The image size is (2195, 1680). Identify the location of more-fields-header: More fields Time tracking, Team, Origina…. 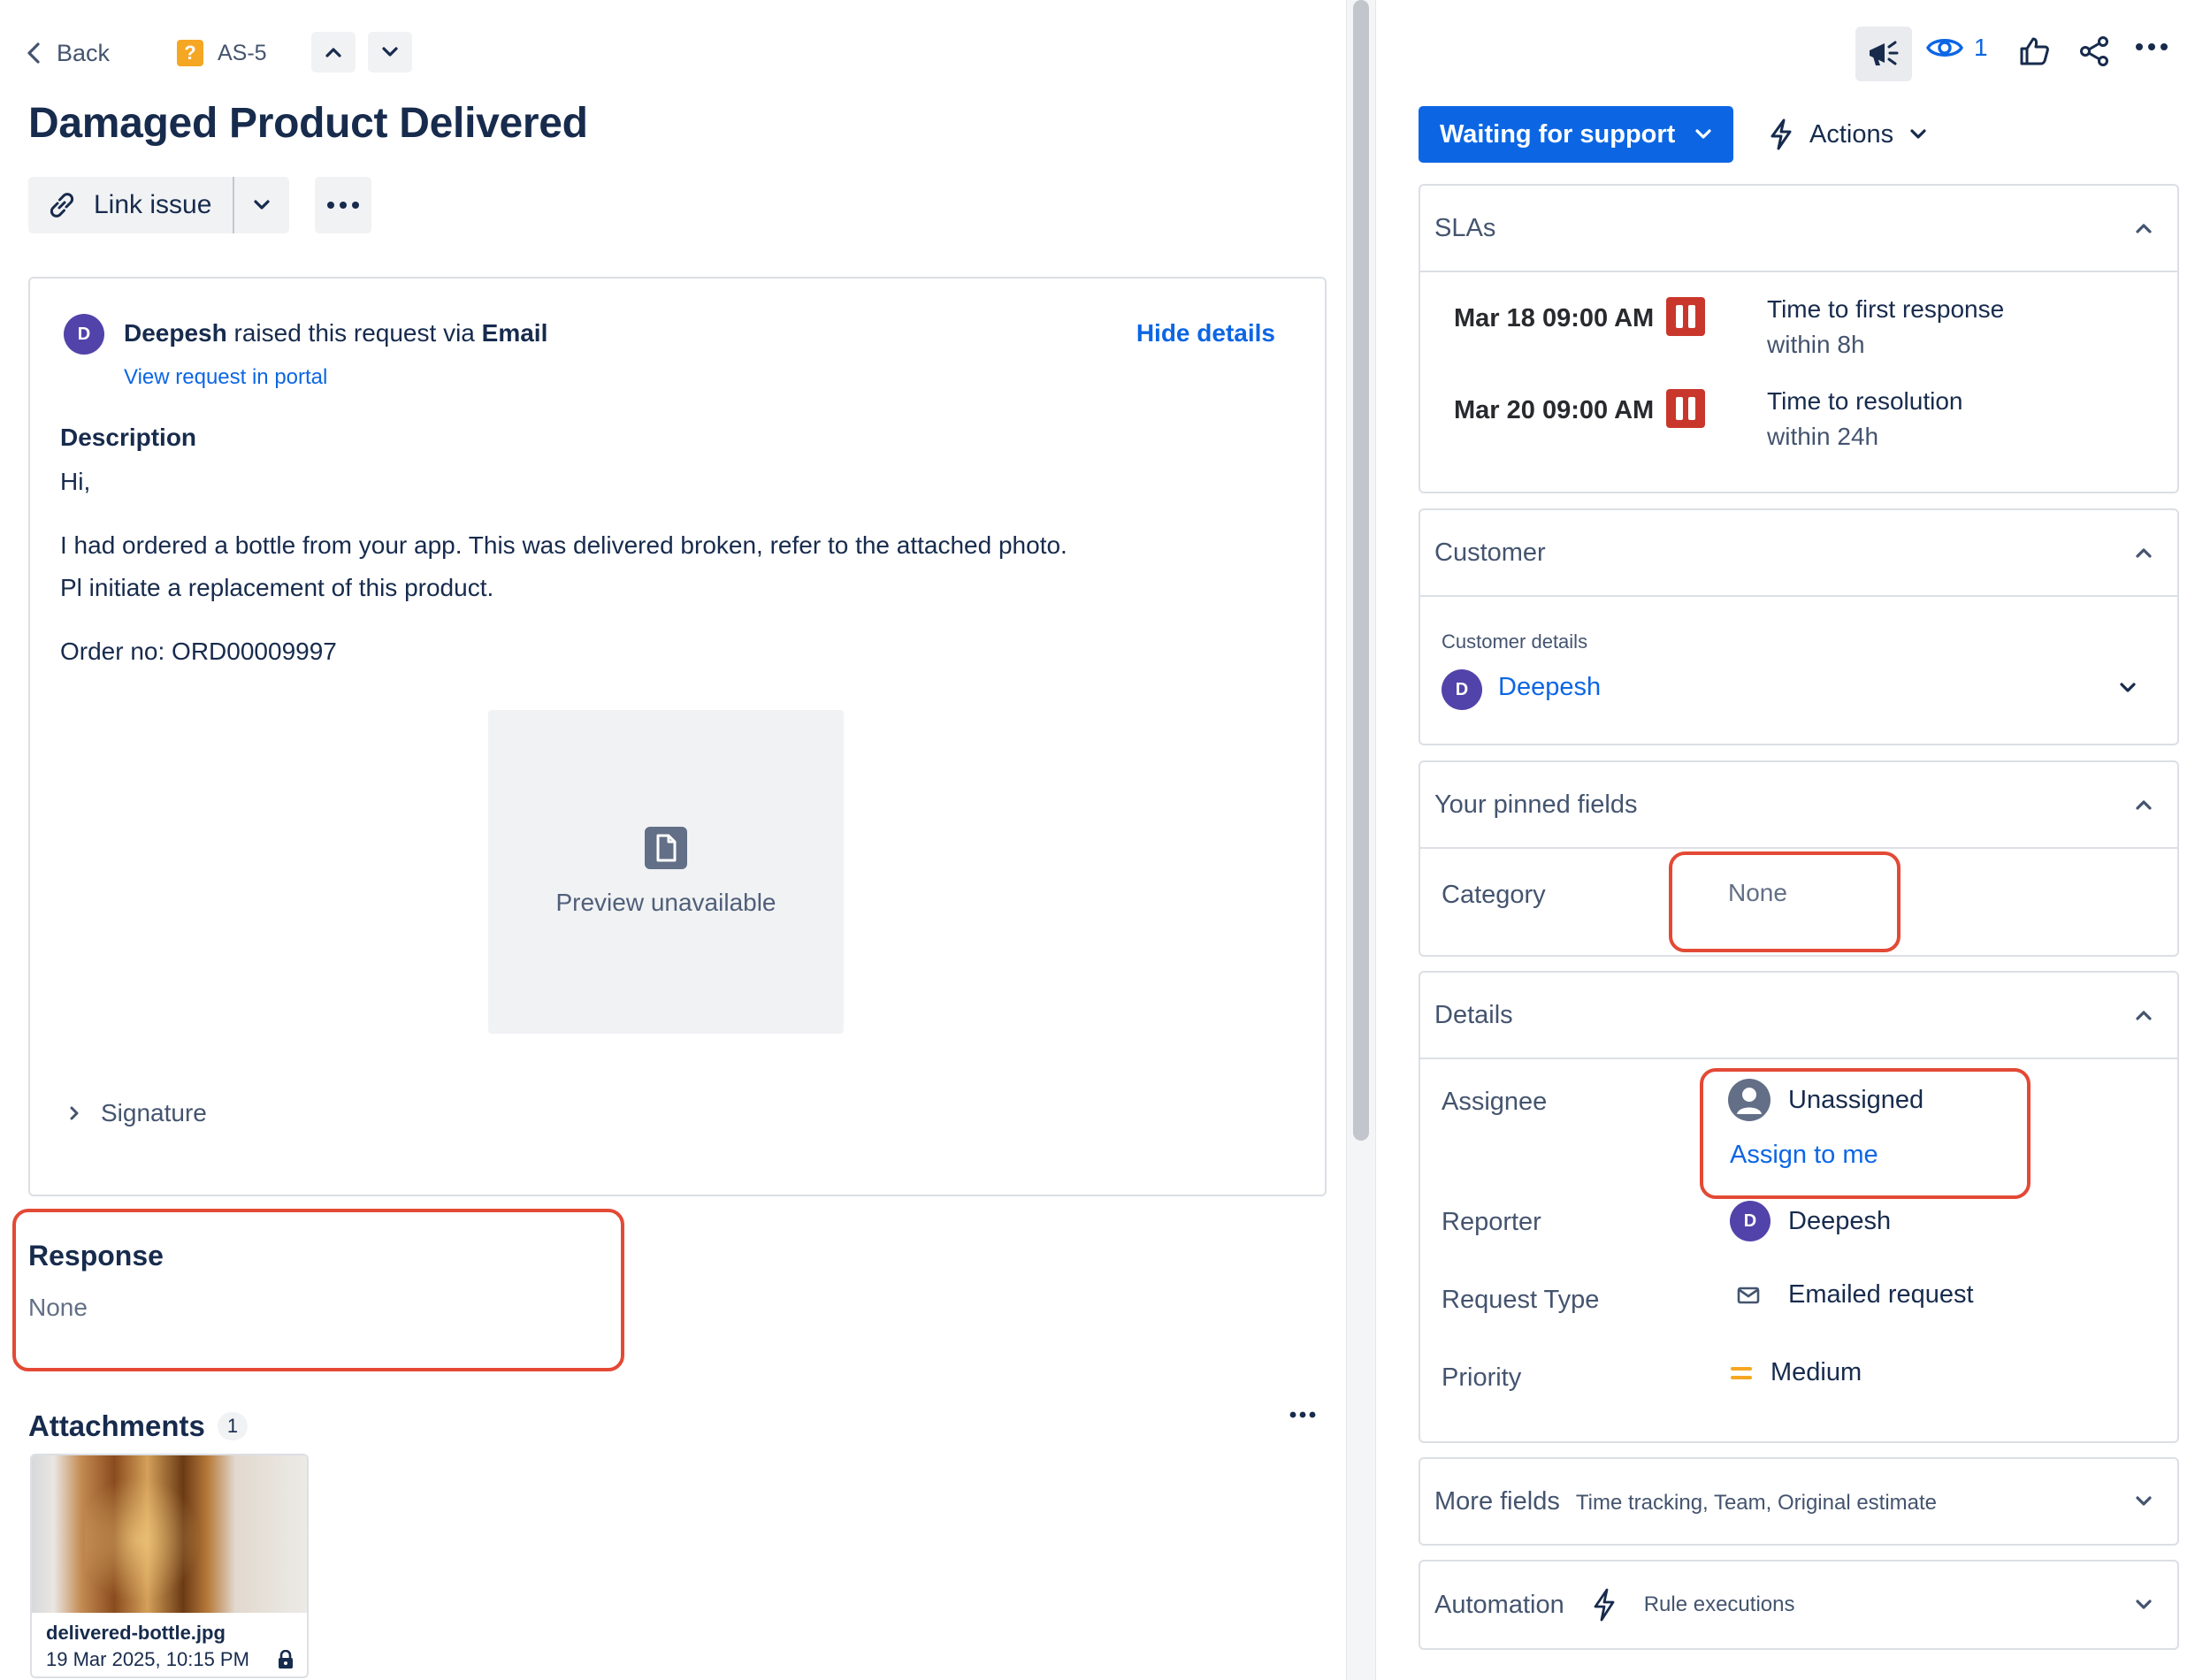
(1798, 1501).